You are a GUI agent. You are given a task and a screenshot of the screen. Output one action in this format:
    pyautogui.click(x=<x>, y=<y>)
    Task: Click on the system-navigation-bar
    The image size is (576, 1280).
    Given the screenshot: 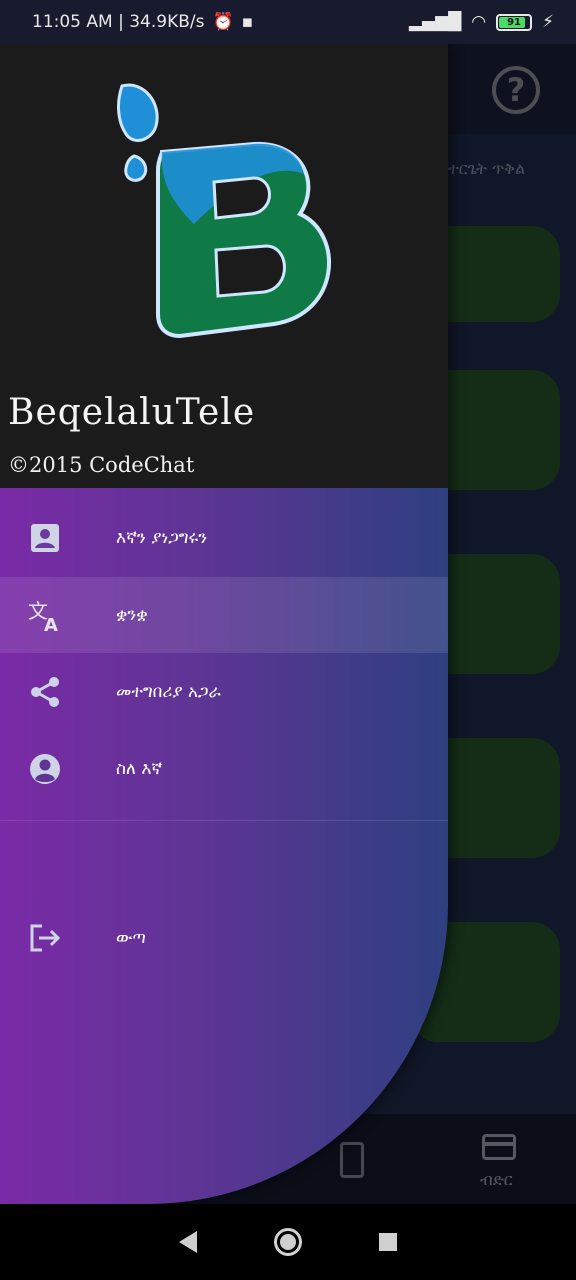 What is the action you would take?
    pyautogui.click(x=288, y=1242)
    